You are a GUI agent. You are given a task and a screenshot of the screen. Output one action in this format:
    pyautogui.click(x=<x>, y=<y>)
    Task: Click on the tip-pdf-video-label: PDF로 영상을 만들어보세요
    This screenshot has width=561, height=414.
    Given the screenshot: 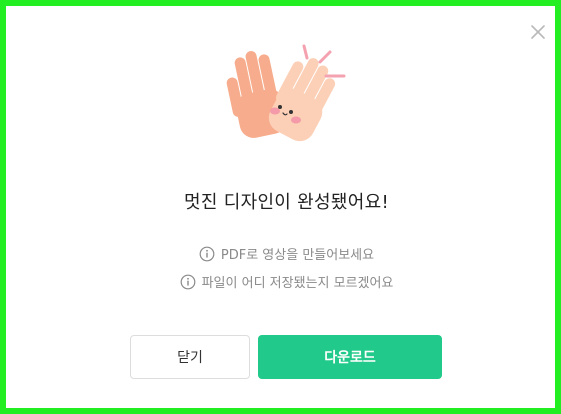 What is the action you would take?
    pyautogui.click(x=297, y=255)
    